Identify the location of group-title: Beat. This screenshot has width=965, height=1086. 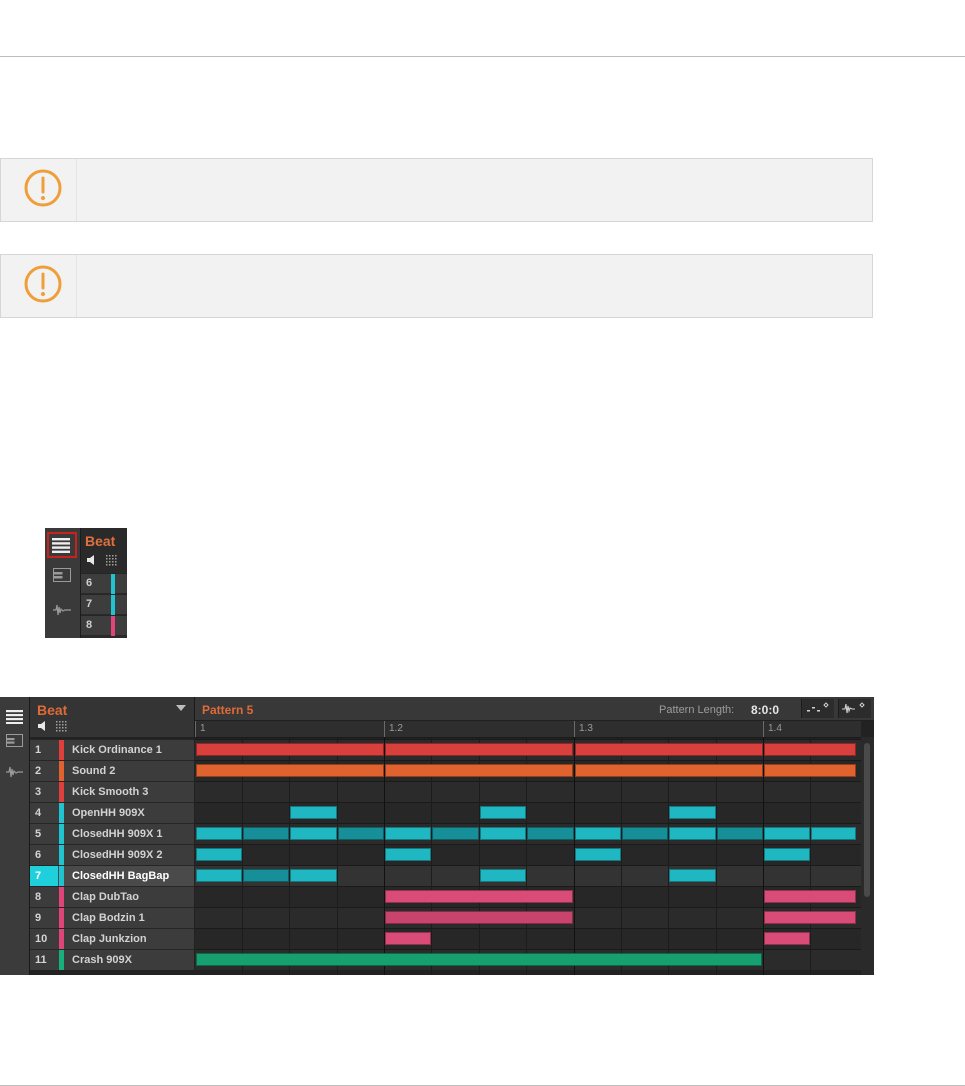
(52, 710).